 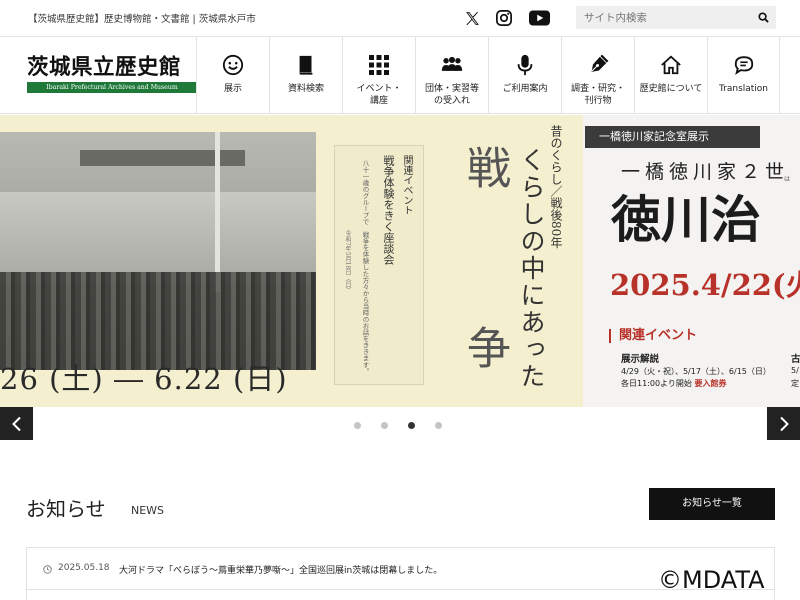 I want to click on chevron-right-icon, so click(x=784, y=423).